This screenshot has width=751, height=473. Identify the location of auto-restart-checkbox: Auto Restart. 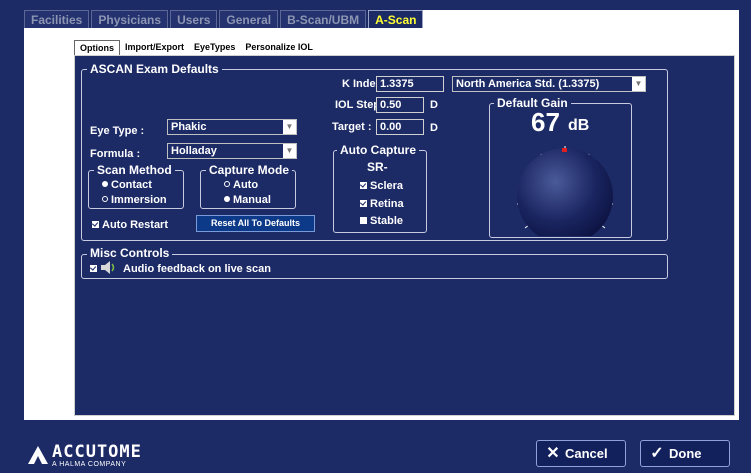
(130, 225).